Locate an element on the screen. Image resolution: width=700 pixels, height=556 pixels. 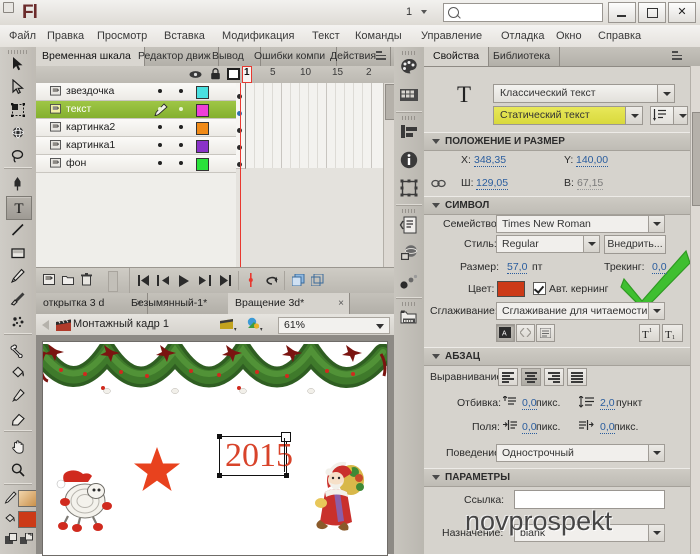
eye-icon is located at coordinates (195, 74).